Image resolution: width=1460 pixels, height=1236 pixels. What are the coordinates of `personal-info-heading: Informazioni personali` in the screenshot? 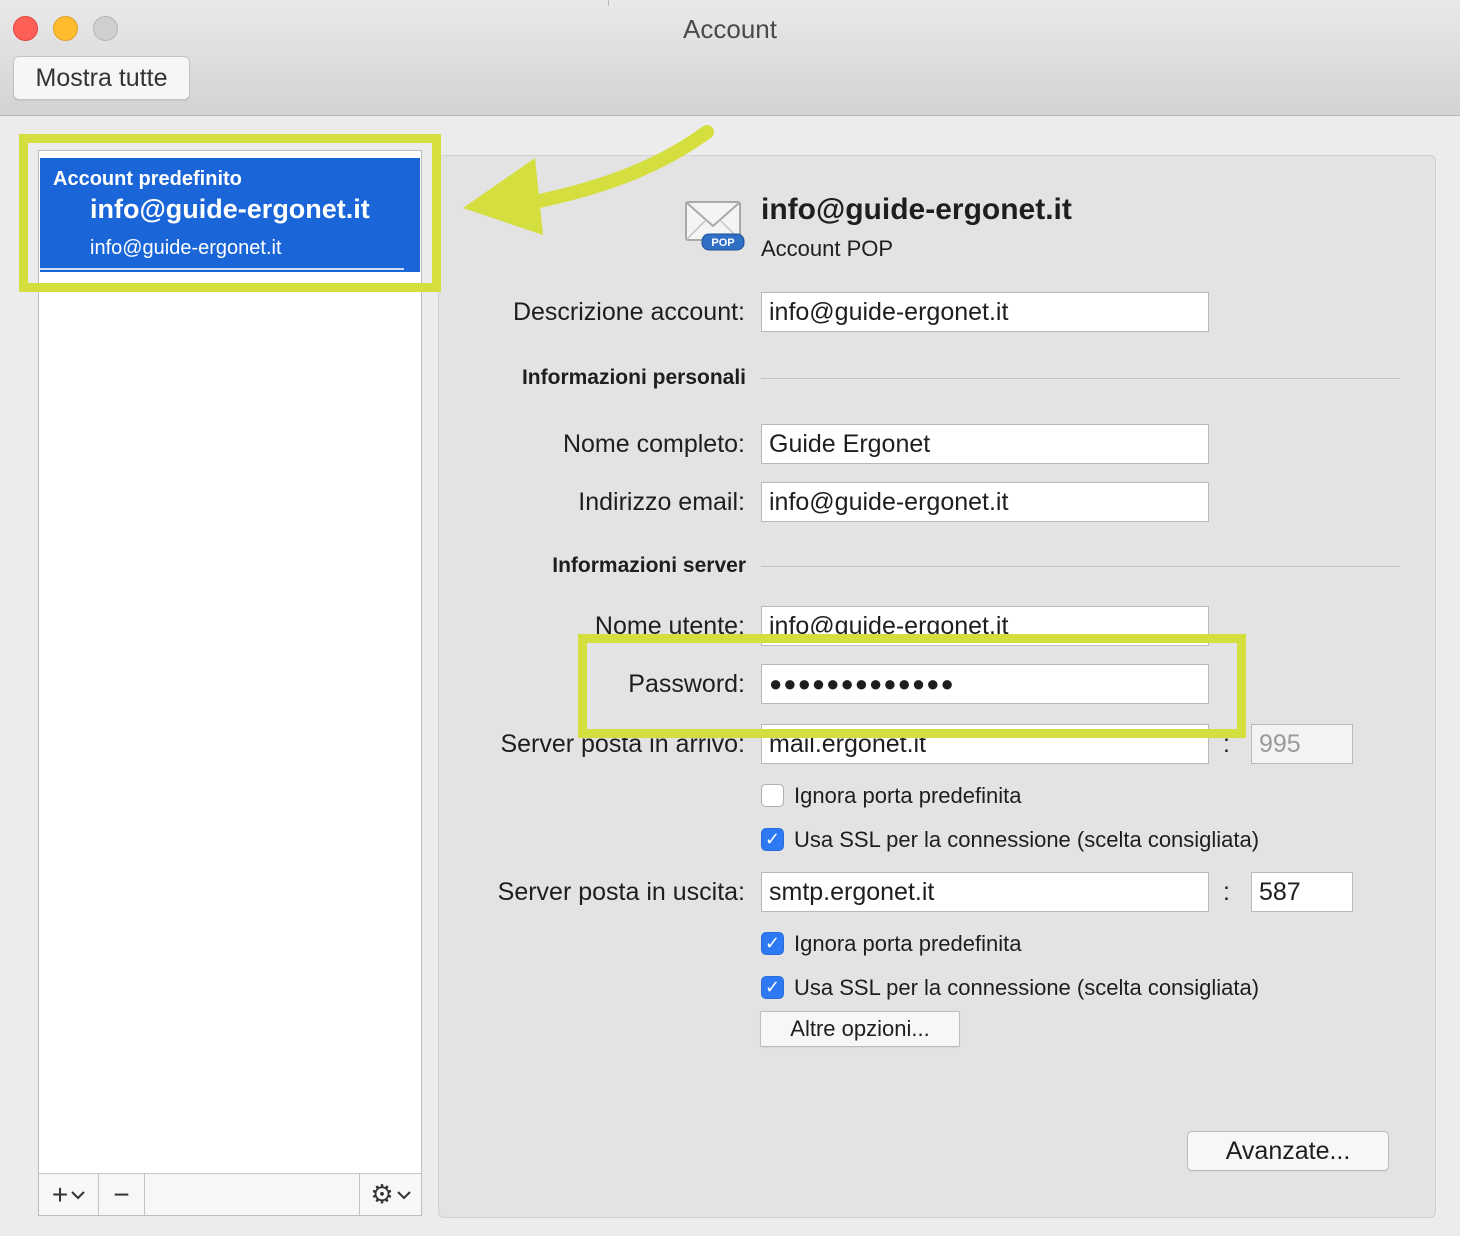 It's located at (633, 377).